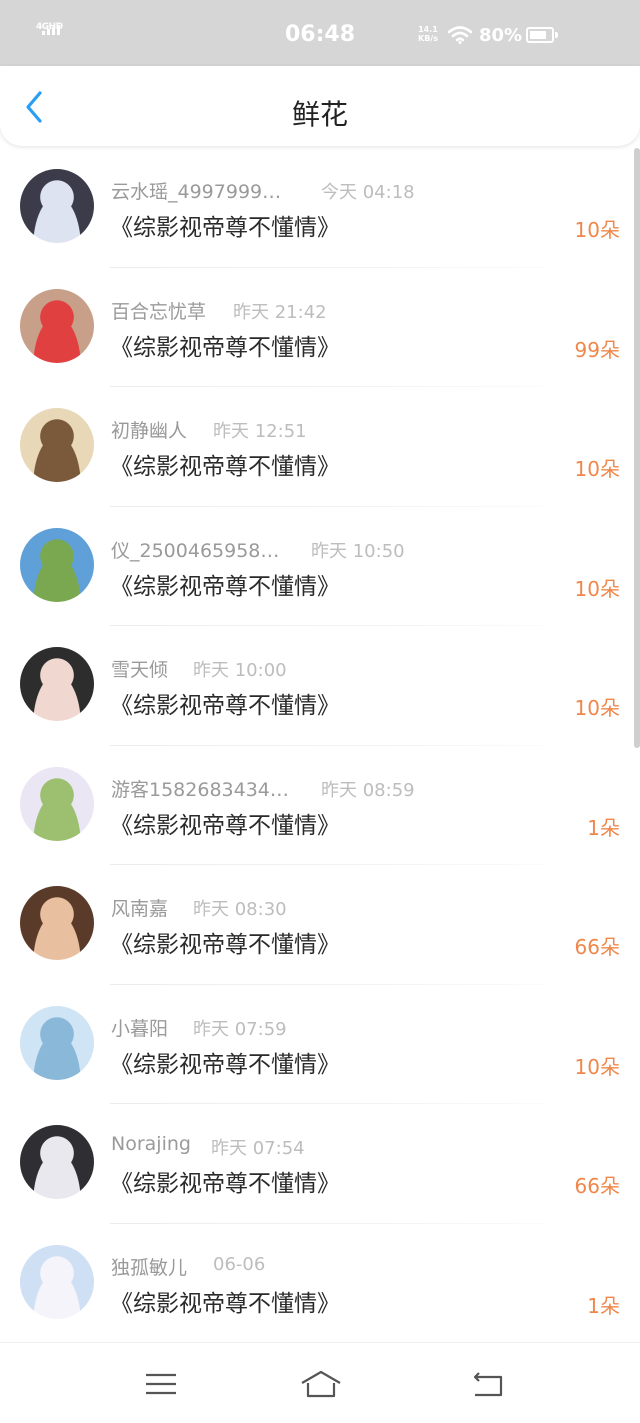 The image size is (640, 1423). What do you see at coordinates (149, 431) in the screenshot?
I see `user-name: 初静幽人` at bounding box center [149, 431].